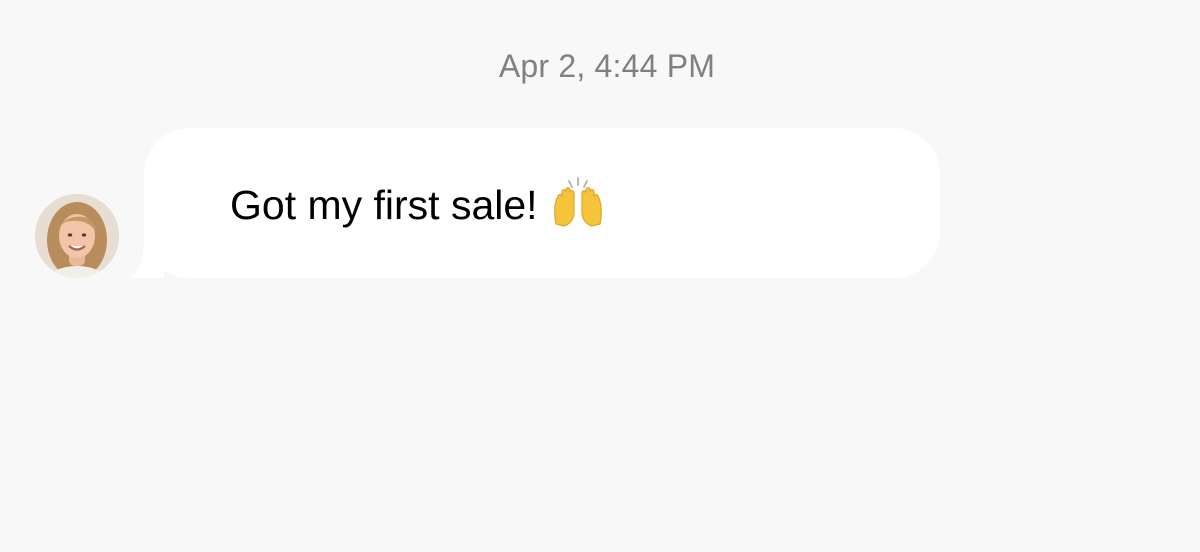 Image resolution: width=1200 pixels, height=552 pixels. I want to click on raising-hands-emoji, so click(578, 203).